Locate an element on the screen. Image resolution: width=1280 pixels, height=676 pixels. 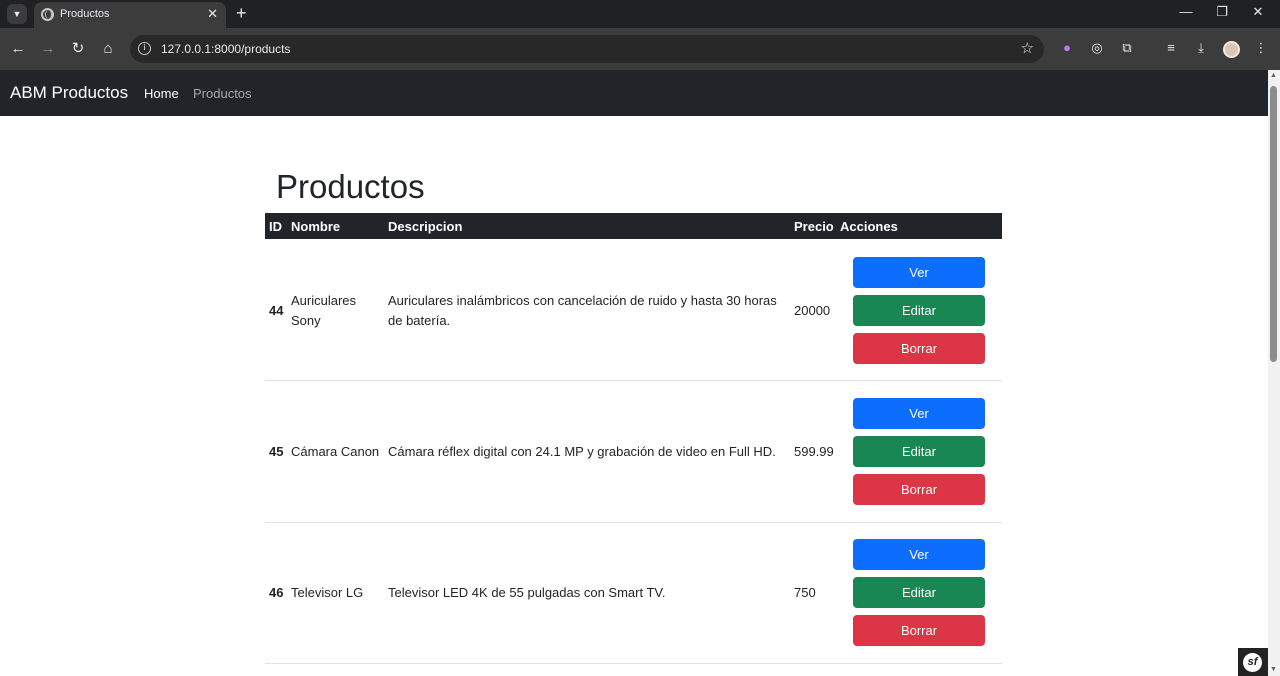
tab-title: Productos is located at coordinates (85, 14).